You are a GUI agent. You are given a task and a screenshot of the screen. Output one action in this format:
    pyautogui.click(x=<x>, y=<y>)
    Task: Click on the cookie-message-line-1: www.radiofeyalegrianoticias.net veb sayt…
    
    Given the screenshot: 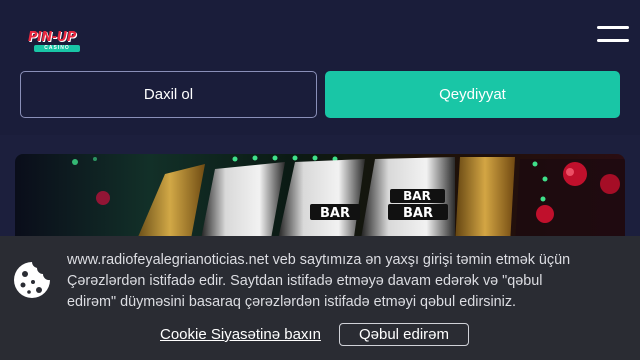 What is the action you would take?
    pyautogui.click(x=319, y=260)
    